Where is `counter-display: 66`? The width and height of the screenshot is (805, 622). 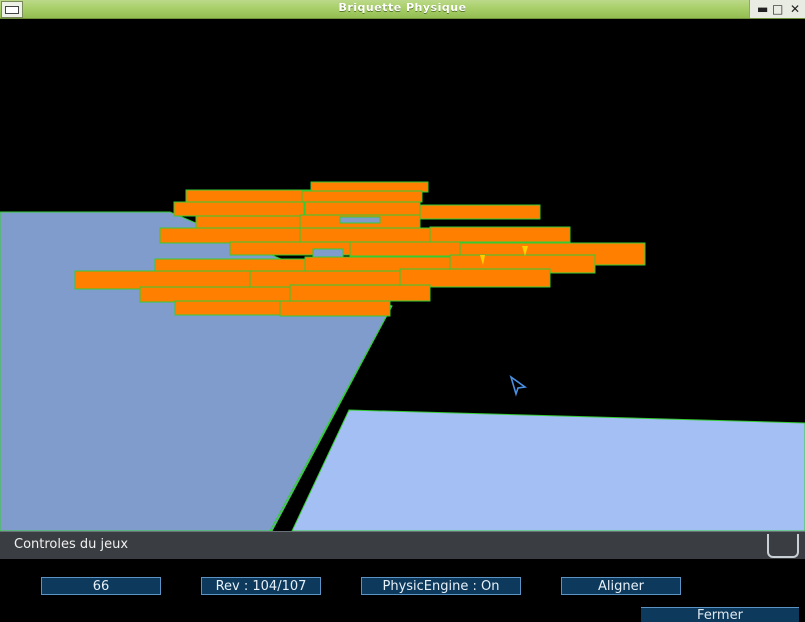
counter-display: 66 is located at coordinates (101, 586).